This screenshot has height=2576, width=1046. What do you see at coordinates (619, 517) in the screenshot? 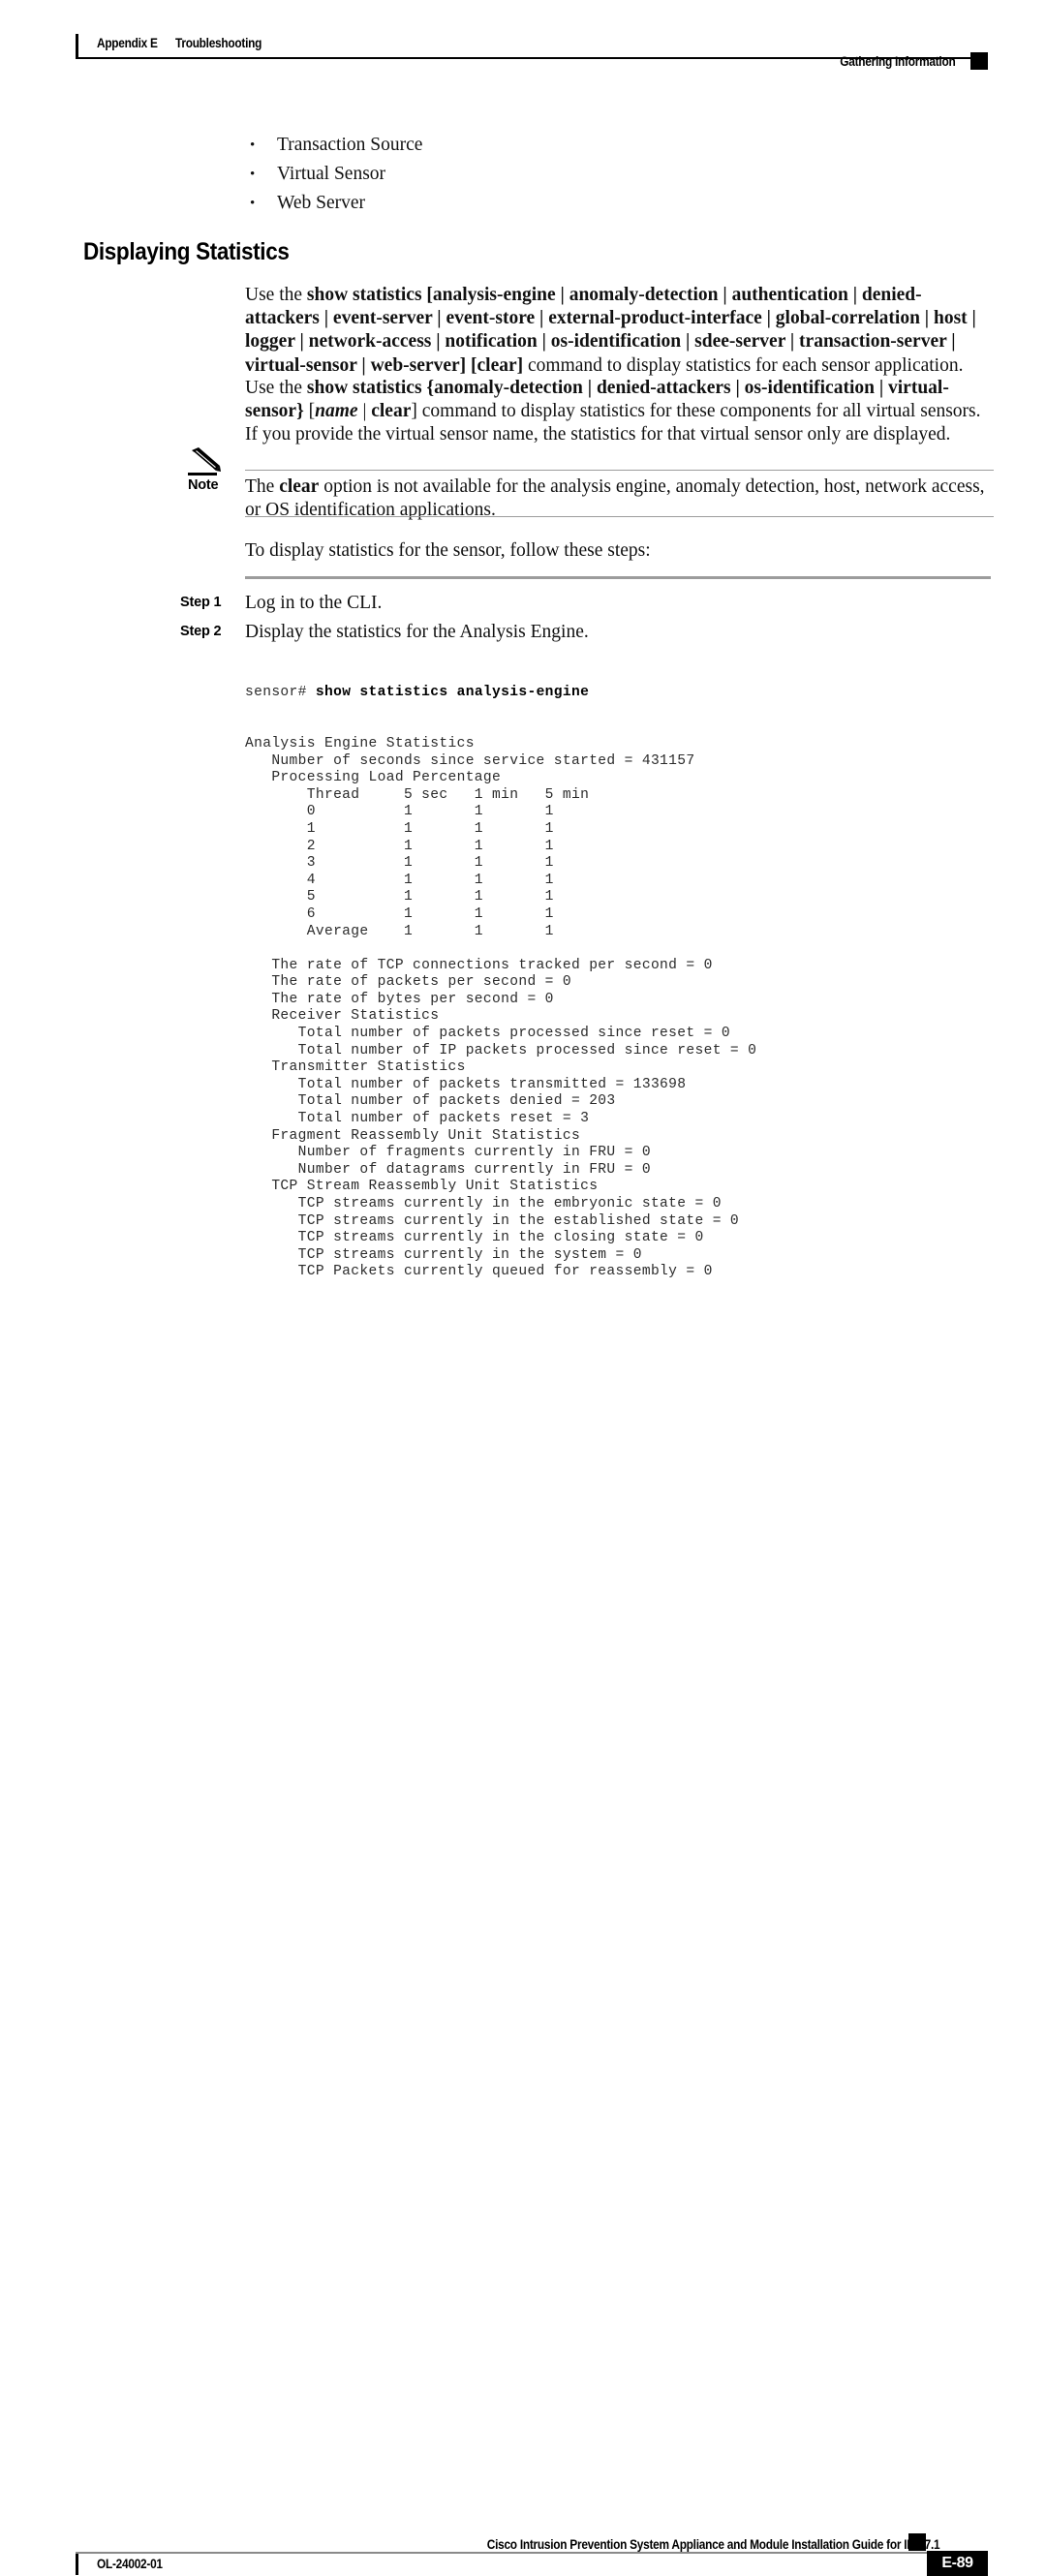
I see `note-rule-bottom` at bounding box center [619, 517].